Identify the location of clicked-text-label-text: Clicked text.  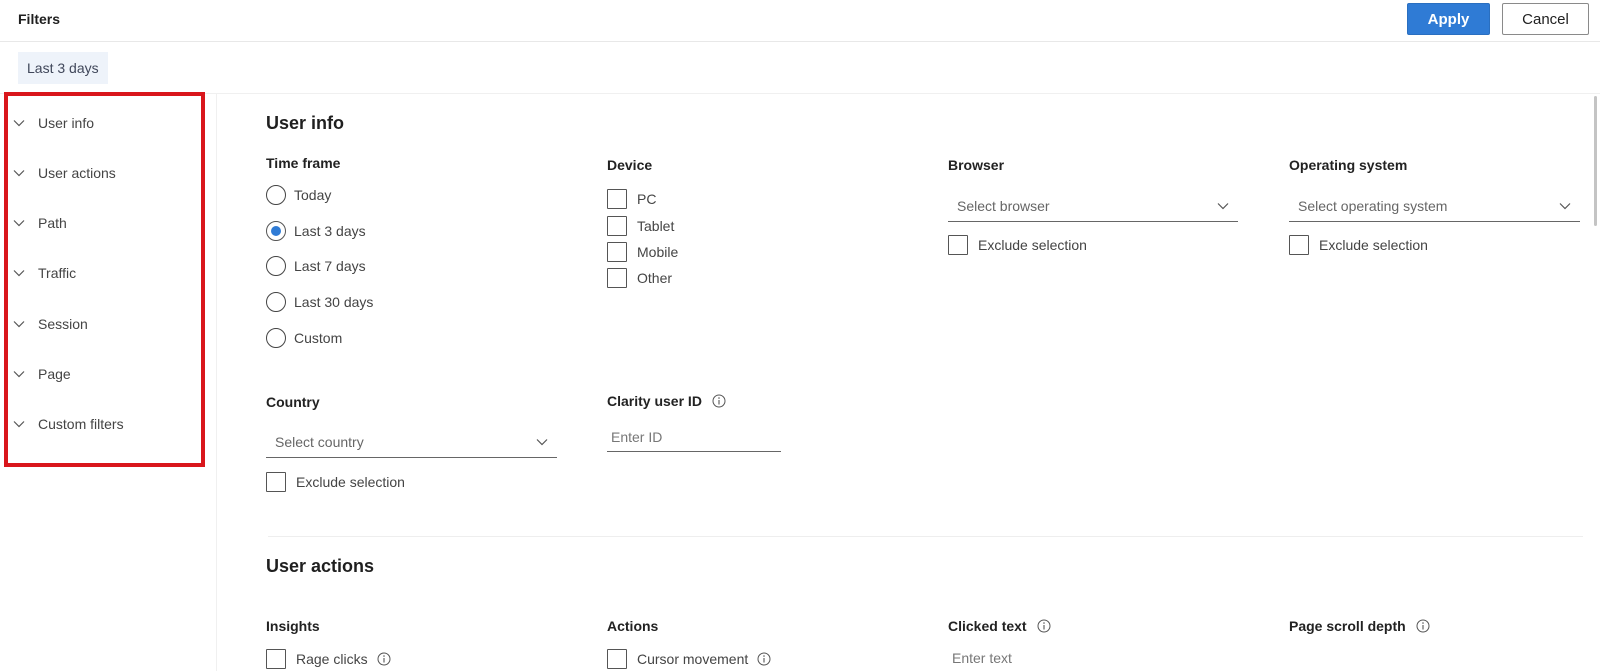
(987, 626).